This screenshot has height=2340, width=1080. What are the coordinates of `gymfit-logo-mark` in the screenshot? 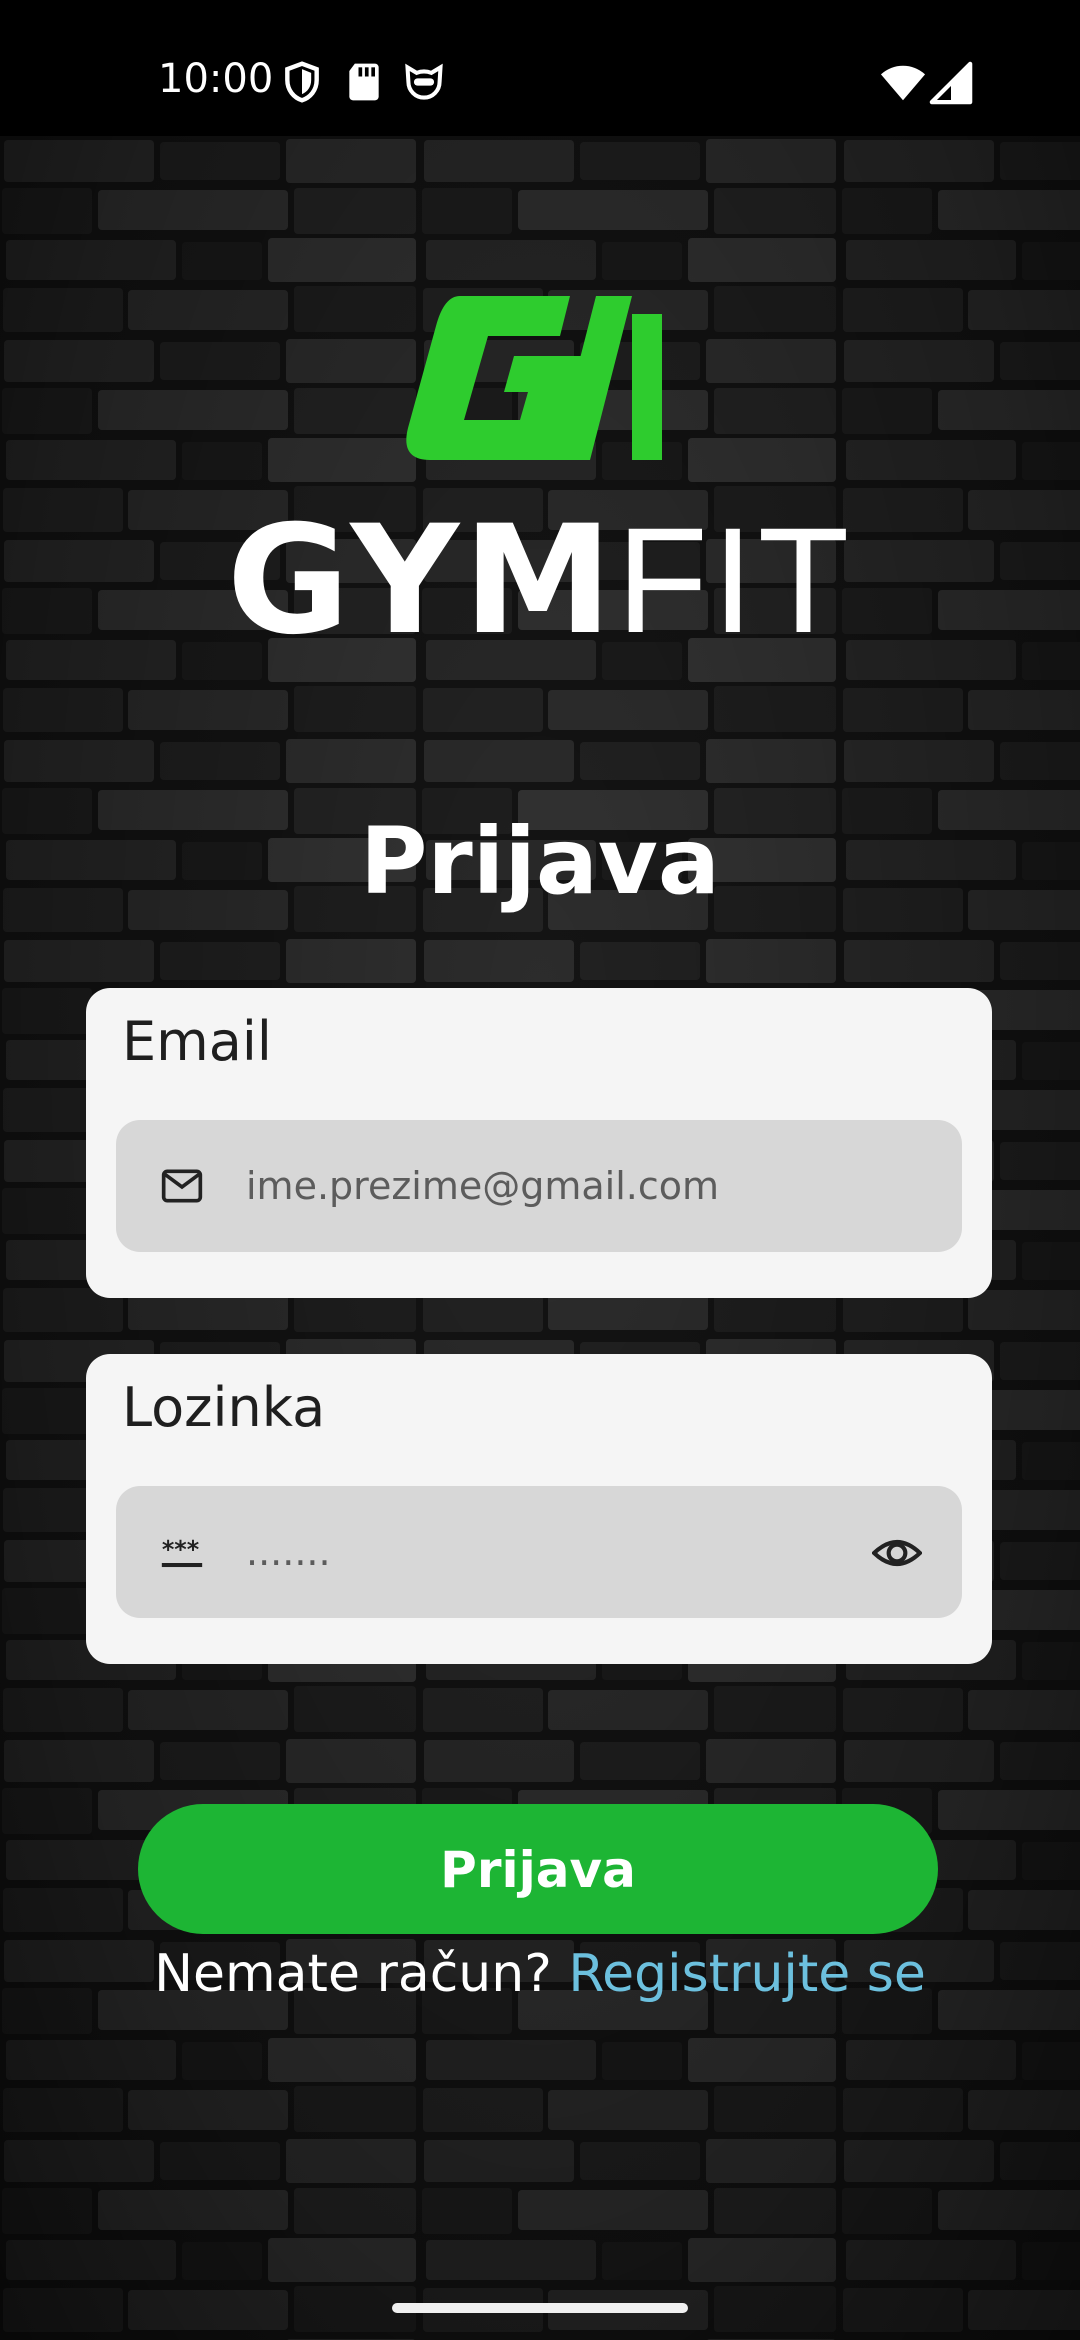 It's located at (534, 378).